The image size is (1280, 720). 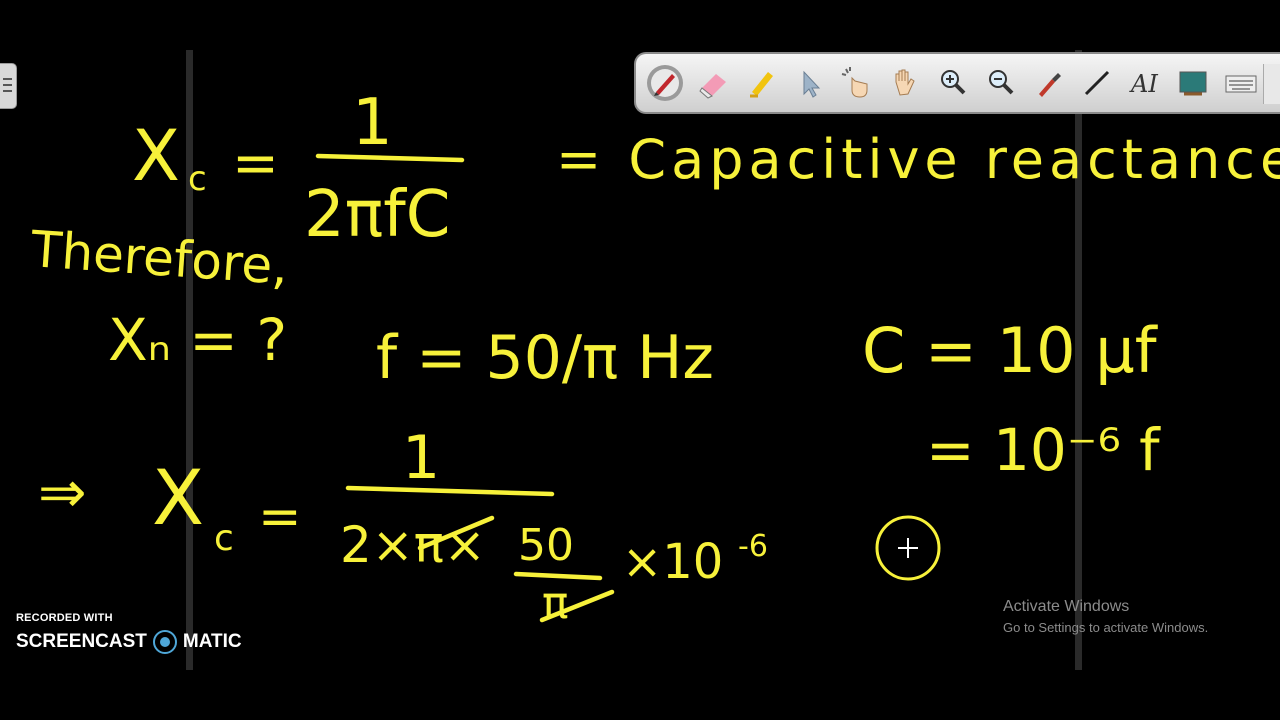 I want to click on click-hand-icon, so click(x=857, y=83).